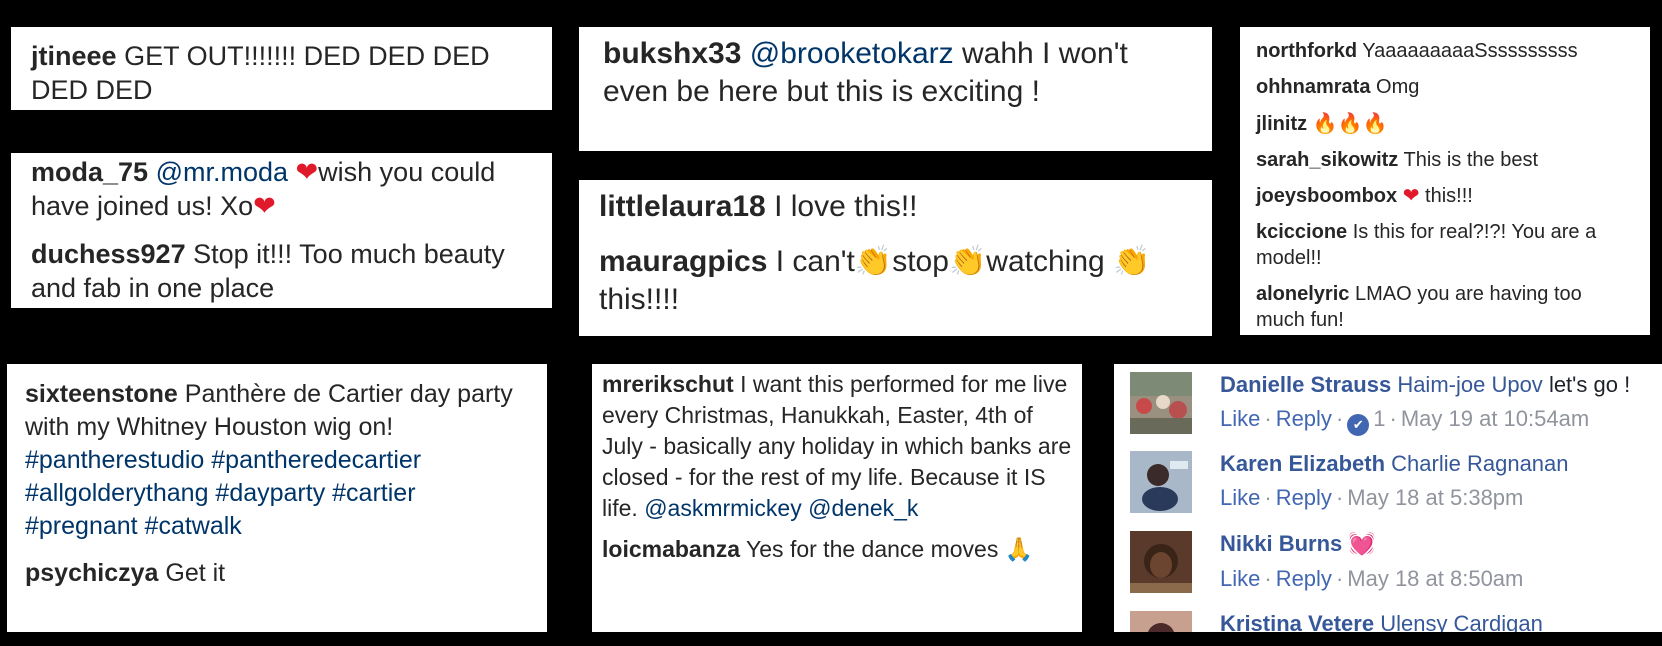 The height and width of the screenshot is (646, 1662). Describe the element at coordinates (1358, 425) in the screenshot. I see `thumbs-up-icon: ✔` at that location.